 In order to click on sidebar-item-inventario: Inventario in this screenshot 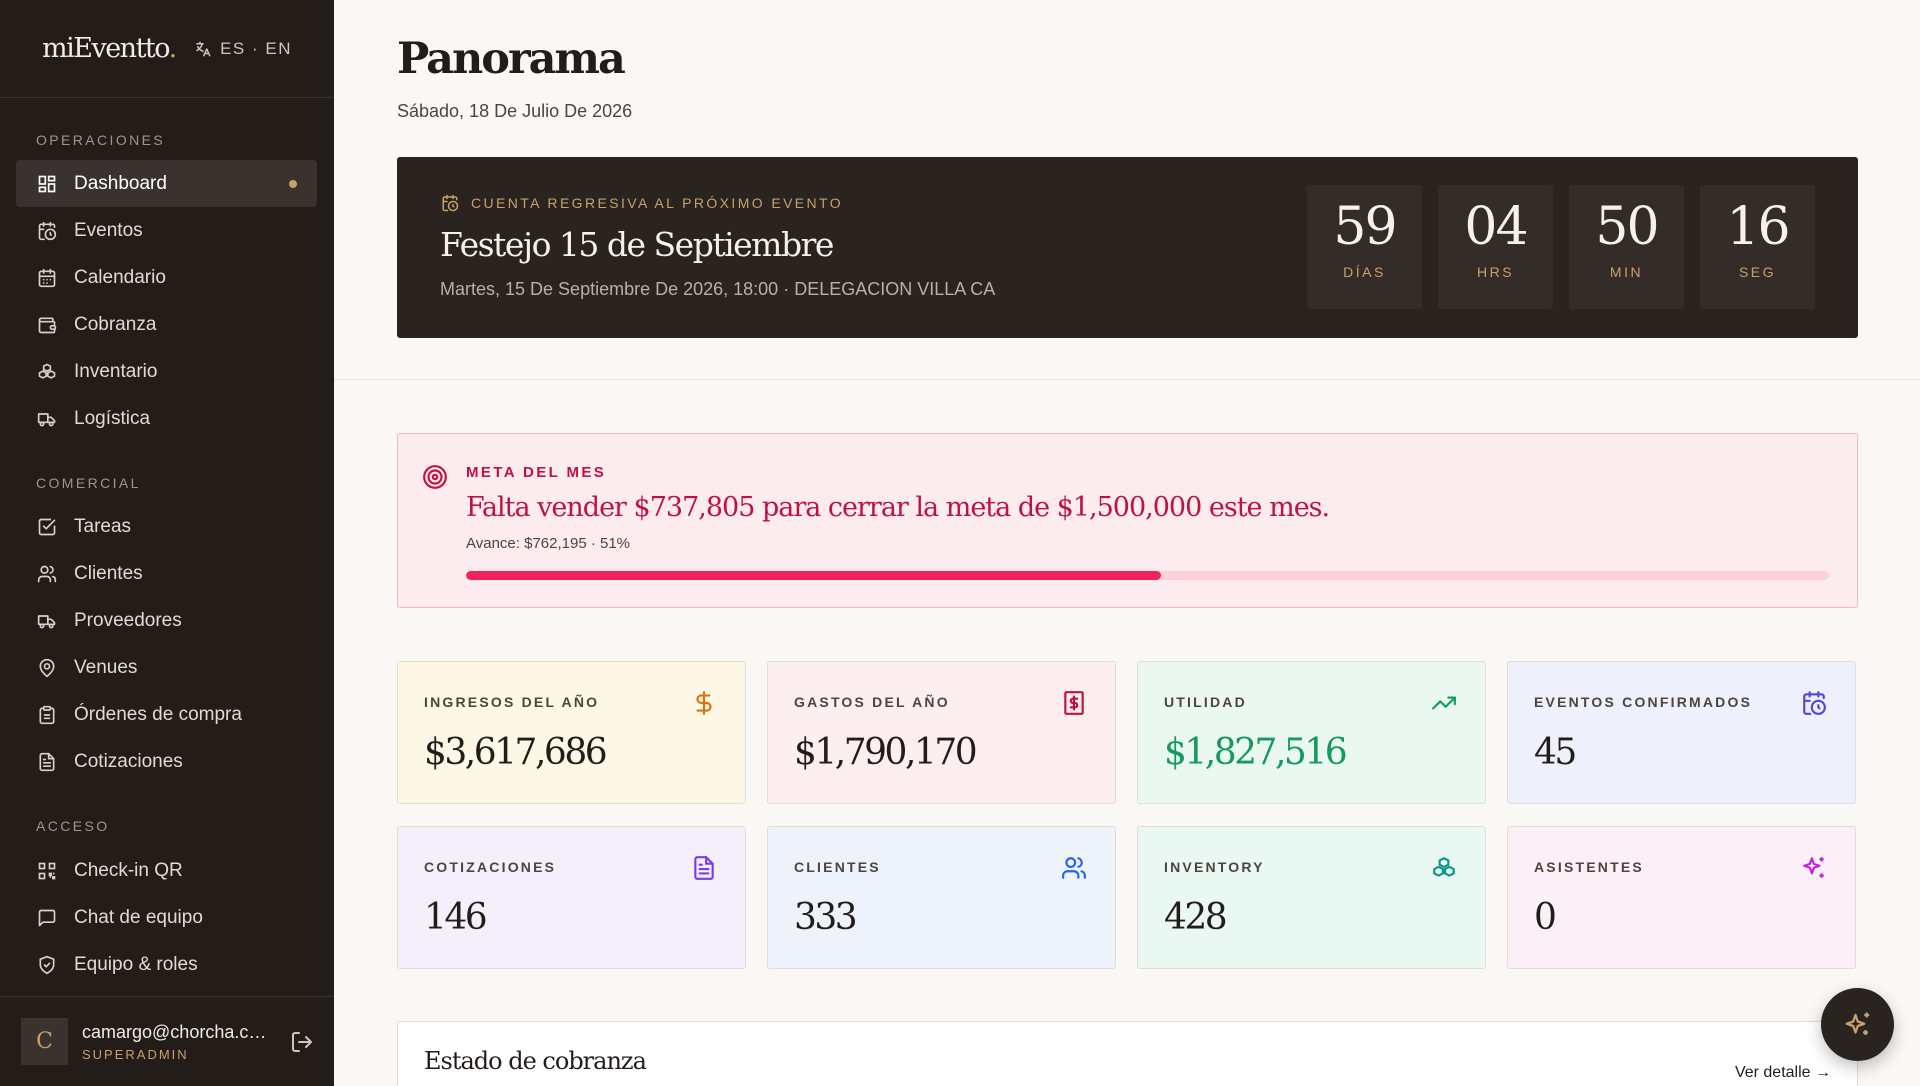, I will do `click(166, 371)`.